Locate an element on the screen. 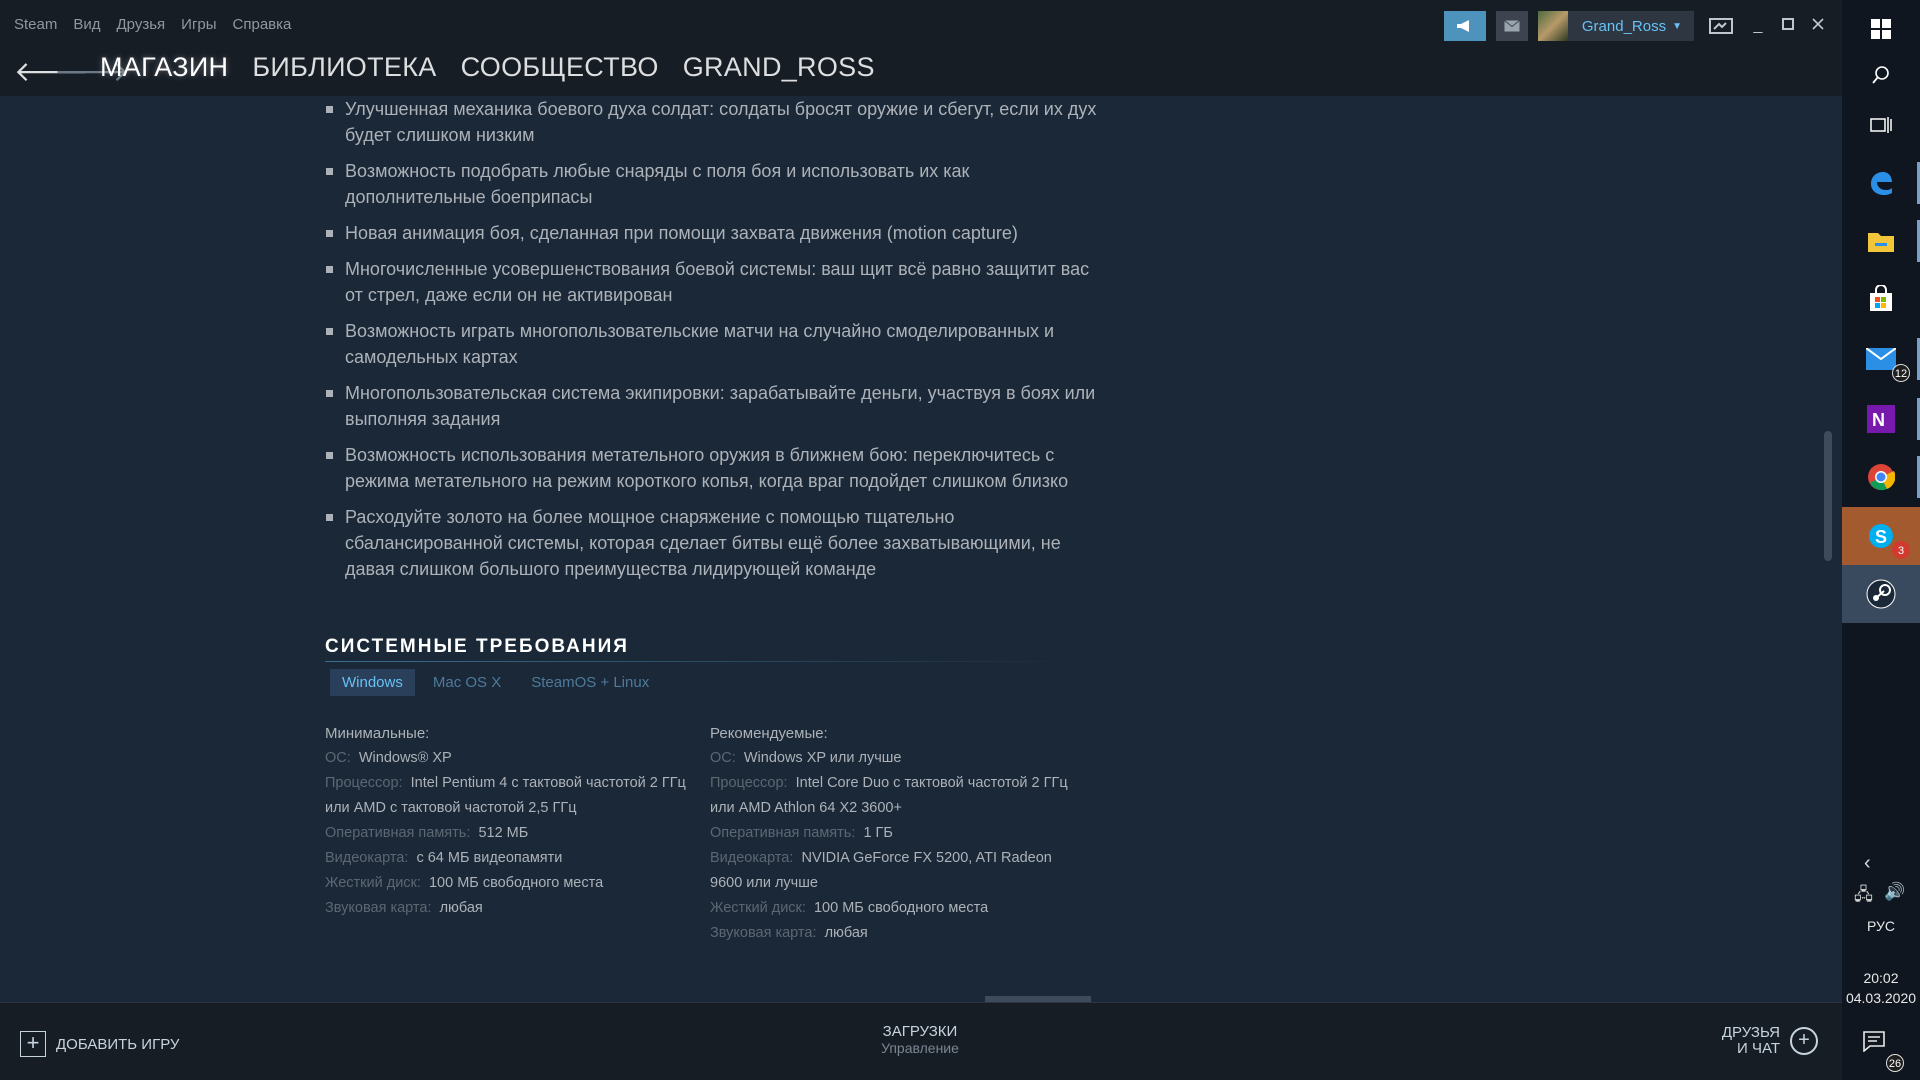 This screenshot has height=1080, width=1920. add-game-button: + ДОБАВИТЬ ИГРУ is located at coordinates (99, 1044).